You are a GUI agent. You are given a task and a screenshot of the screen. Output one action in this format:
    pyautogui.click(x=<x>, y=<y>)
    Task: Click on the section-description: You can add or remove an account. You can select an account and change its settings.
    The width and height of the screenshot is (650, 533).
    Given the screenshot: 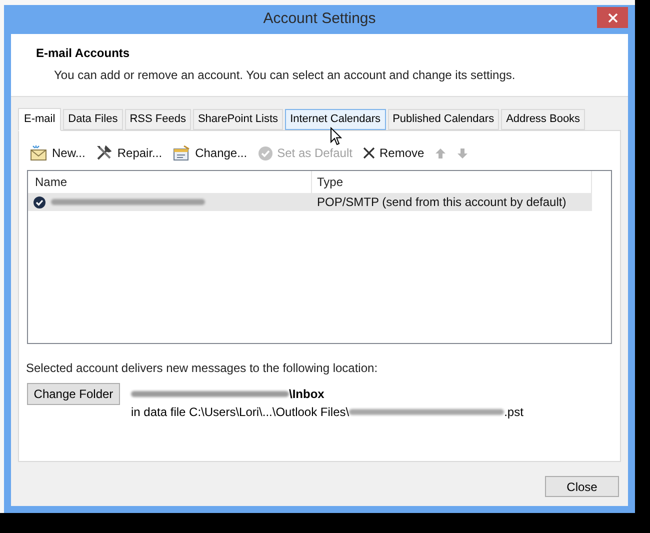 What is the action you would take?
    pyautogui.click(x=285, y=75)
    